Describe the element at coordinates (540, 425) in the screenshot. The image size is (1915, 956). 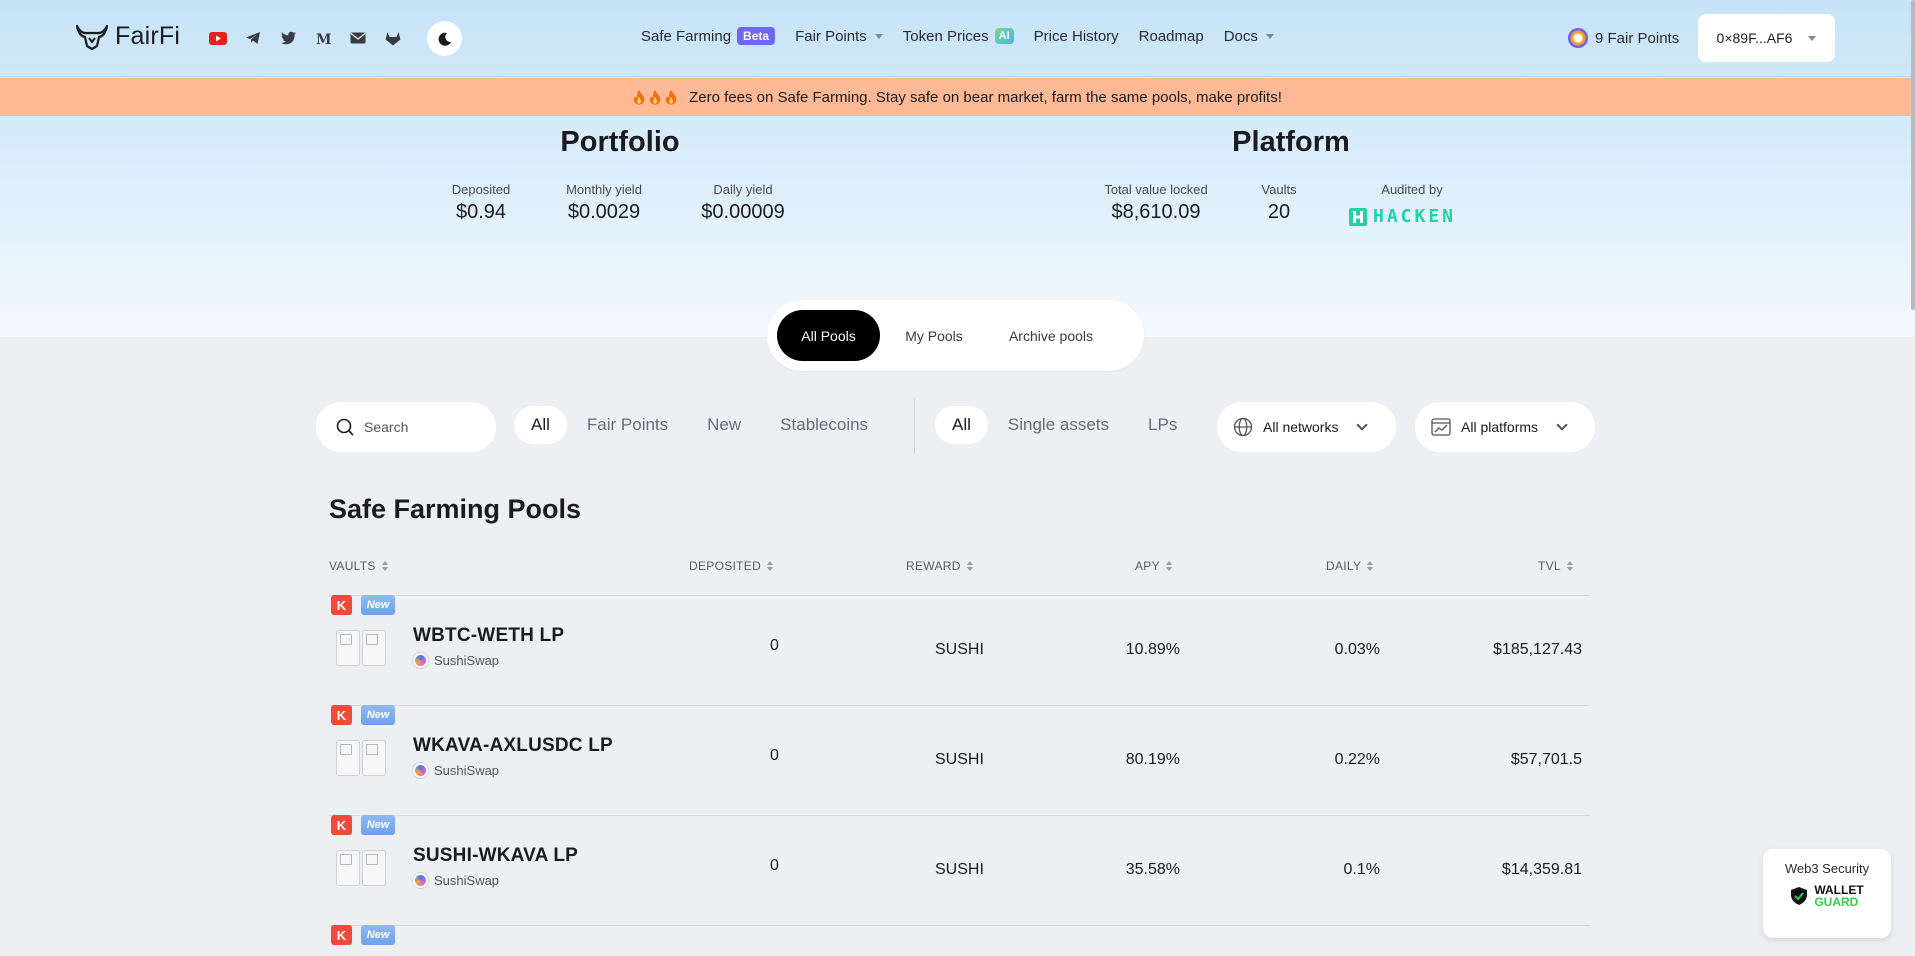
I see `chip-category-all: All` at that location.